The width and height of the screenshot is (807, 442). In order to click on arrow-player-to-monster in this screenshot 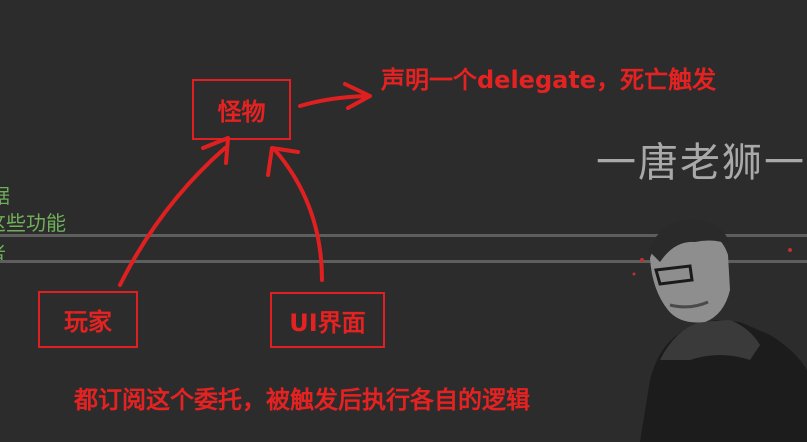, I will do `click(172, 216)`.